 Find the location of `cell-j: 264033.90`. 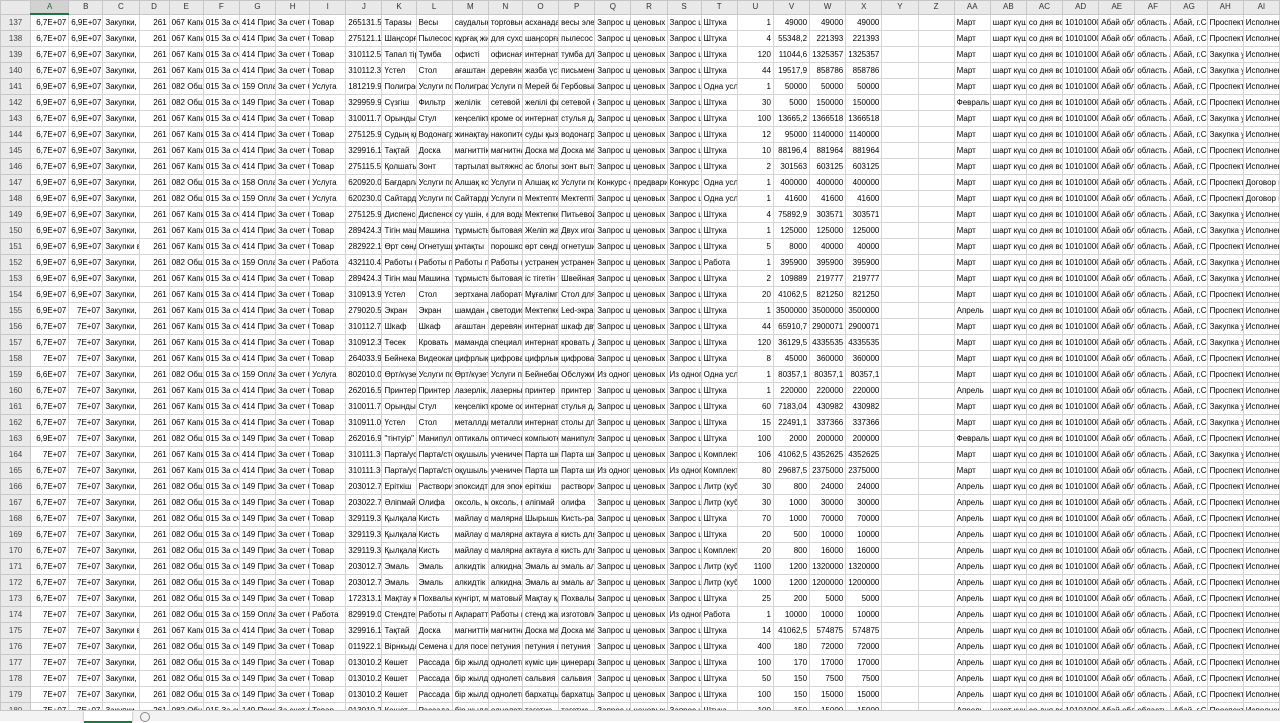

cell-j: 264033.90 is located at coordinates (364, 358).